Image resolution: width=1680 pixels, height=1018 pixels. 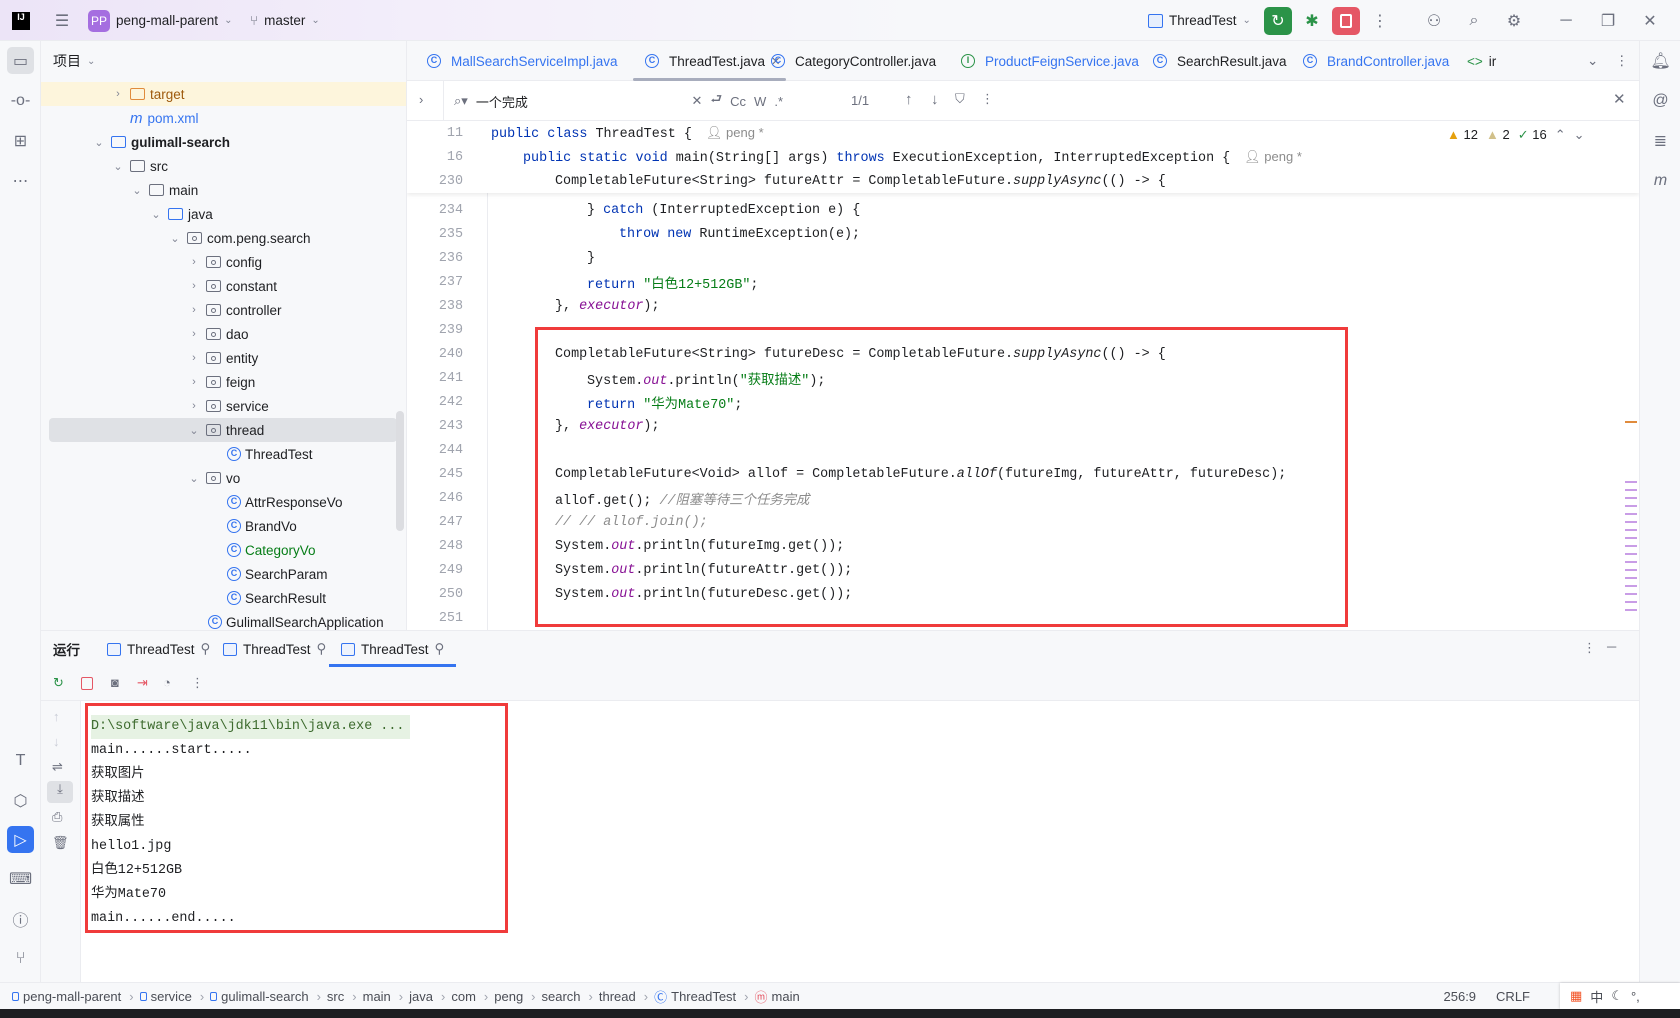 I want to click on add-user-icon: ⚇, so click(x=1434, y=21).